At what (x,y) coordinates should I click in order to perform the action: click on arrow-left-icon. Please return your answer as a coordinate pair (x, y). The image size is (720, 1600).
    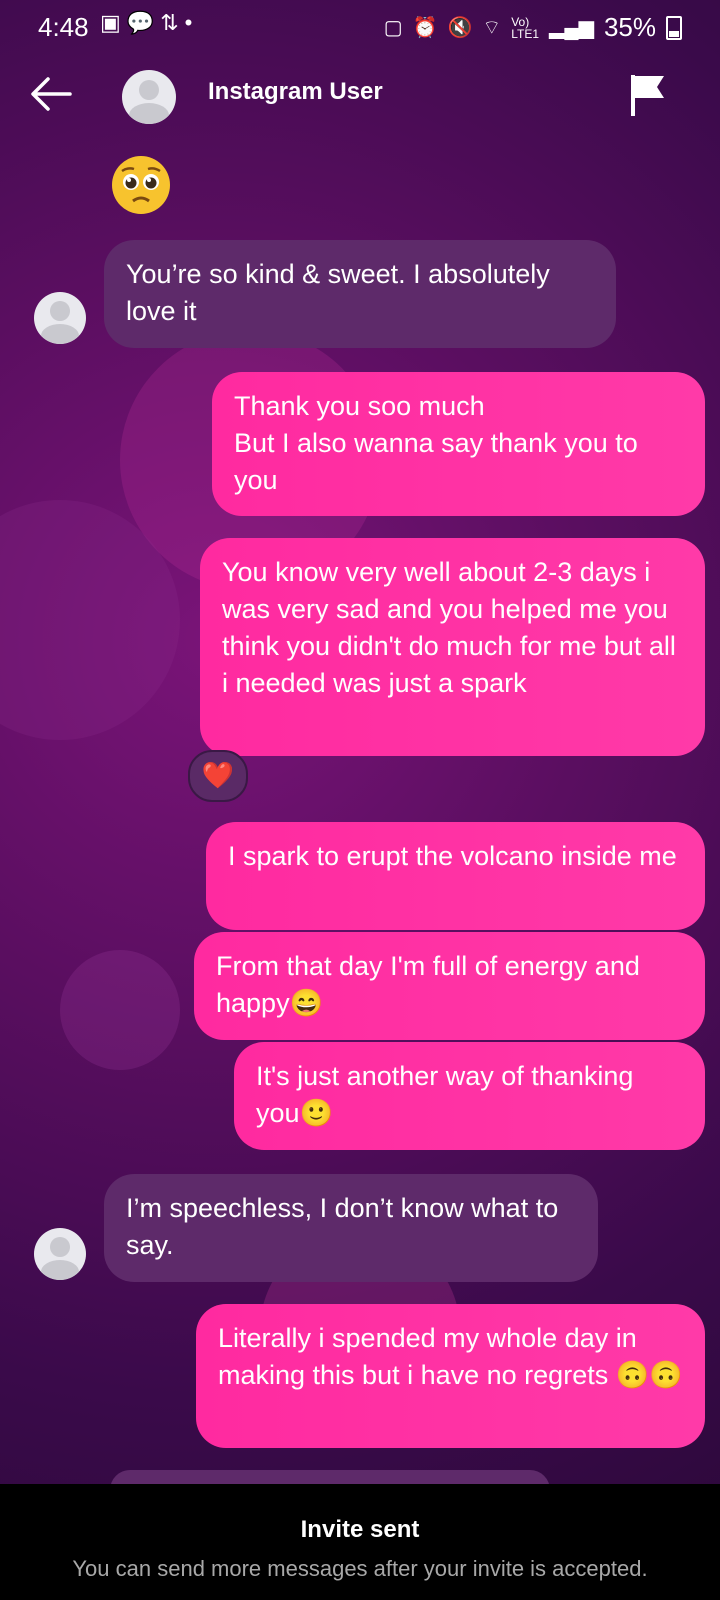
    Looking at the image, I should click on (51, 94).